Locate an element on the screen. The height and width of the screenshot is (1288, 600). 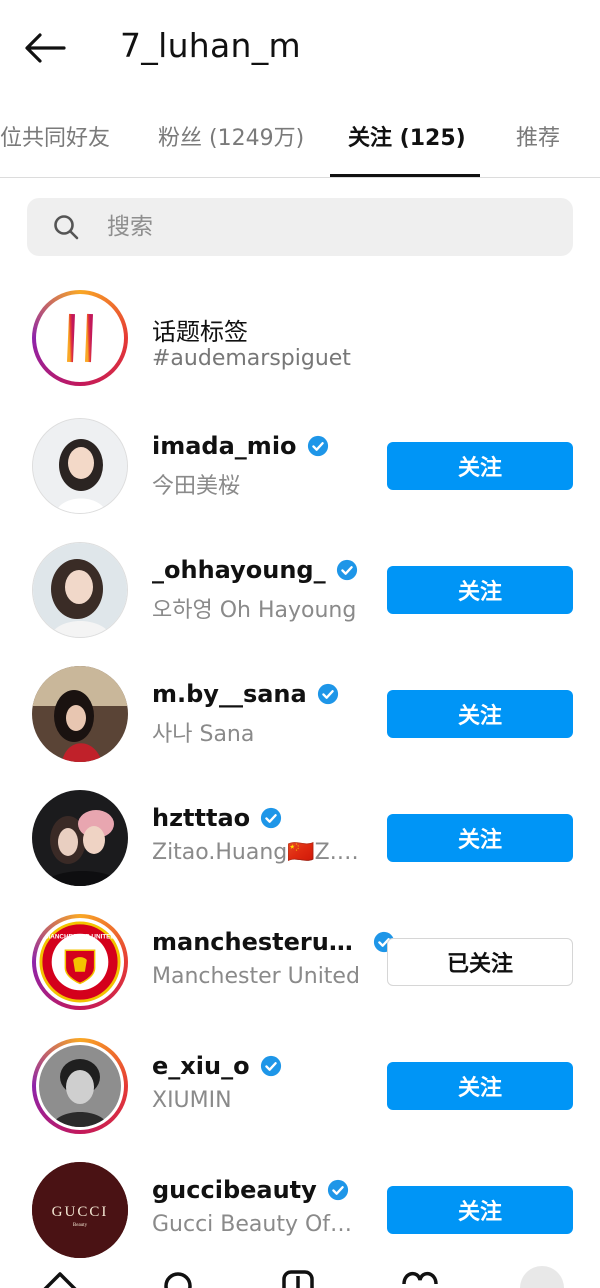
create-post-icon is located at coordinates (298, 1277).